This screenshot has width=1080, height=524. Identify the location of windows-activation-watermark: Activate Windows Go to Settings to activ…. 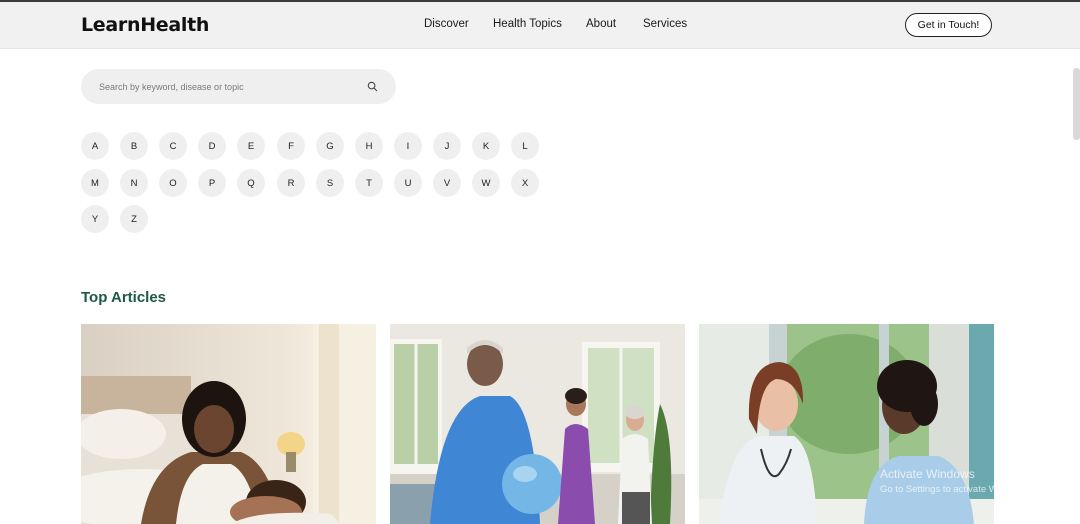
(955, 482).